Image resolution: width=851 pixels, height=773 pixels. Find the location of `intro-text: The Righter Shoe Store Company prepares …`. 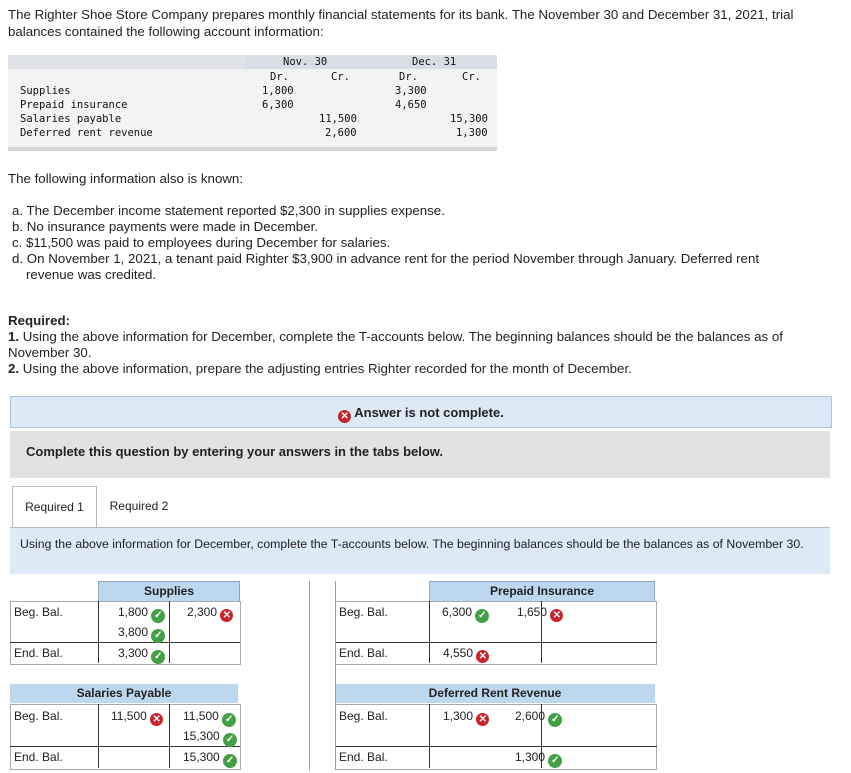

intro-text: The Righter Shoe Store Company prepares … is located at coordinates (401, 23).